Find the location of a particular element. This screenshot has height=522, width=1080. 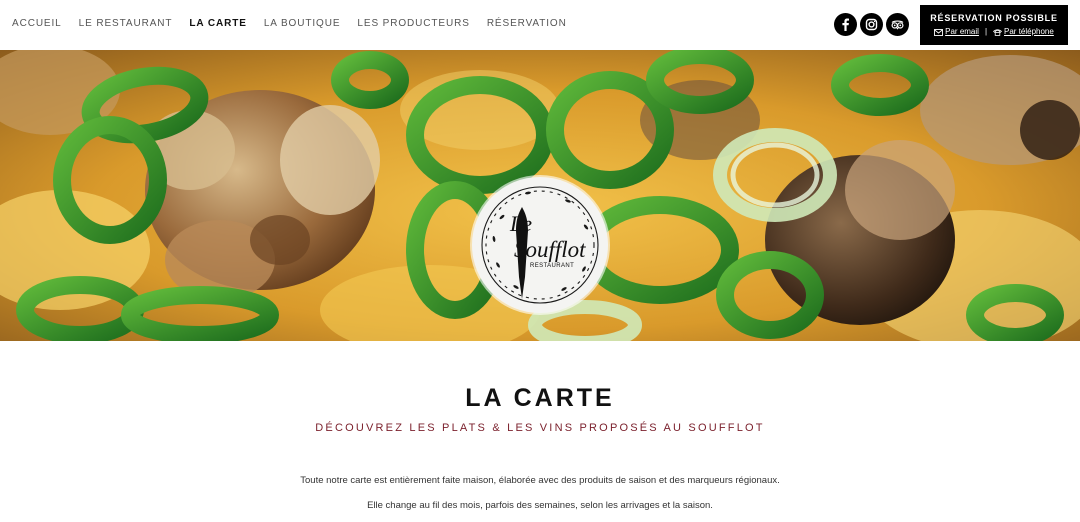

nav-item-reservation: RÉSERVATION is located at coordinates (527, 24).